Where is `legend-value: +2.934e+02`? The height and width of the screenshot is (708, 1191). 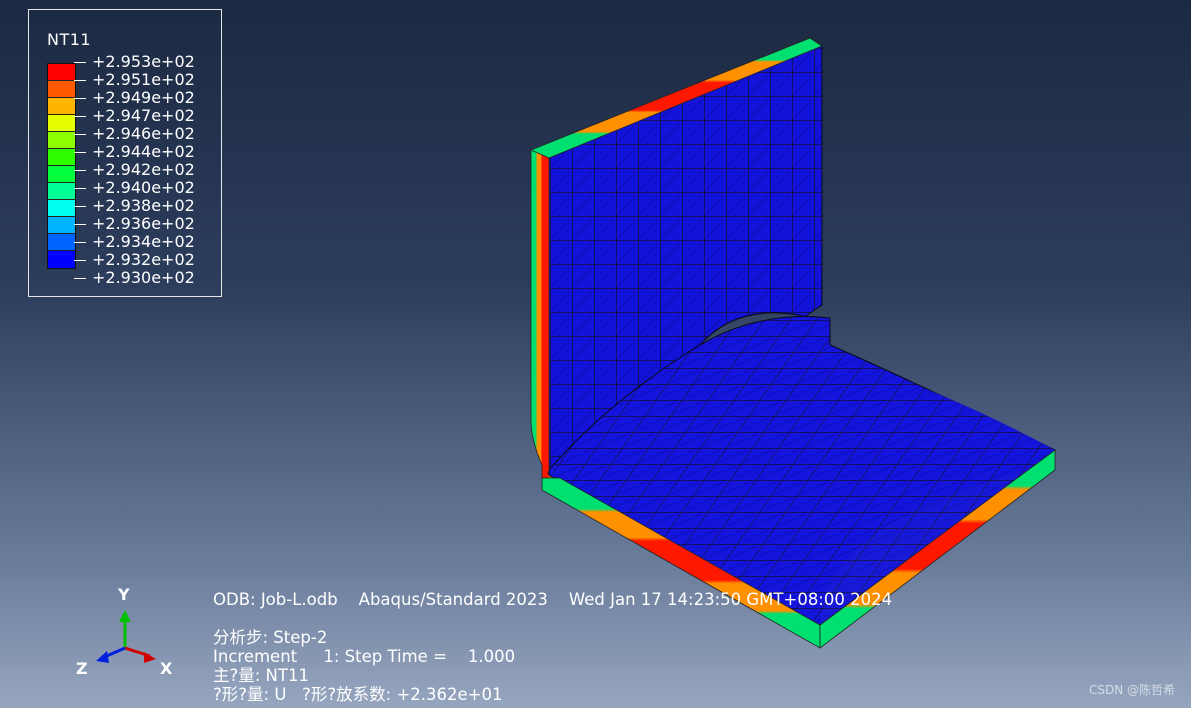 legend-value: +2.934e+02 is located at coordinates (134, 242).